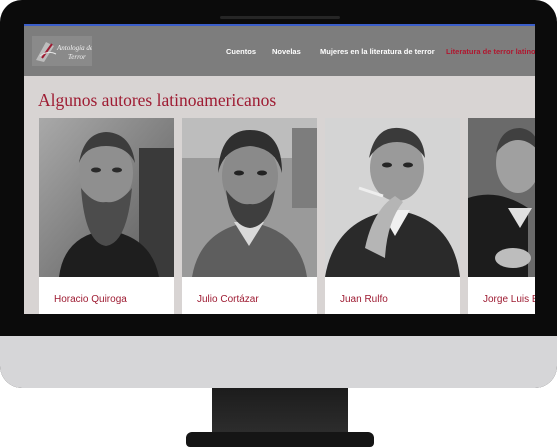 The width and height of the screenshot is (559, 447). Describe the element at coordinates (241, 51) in the screenshot. I see `nav-cuentos: Cuentos` at that location.